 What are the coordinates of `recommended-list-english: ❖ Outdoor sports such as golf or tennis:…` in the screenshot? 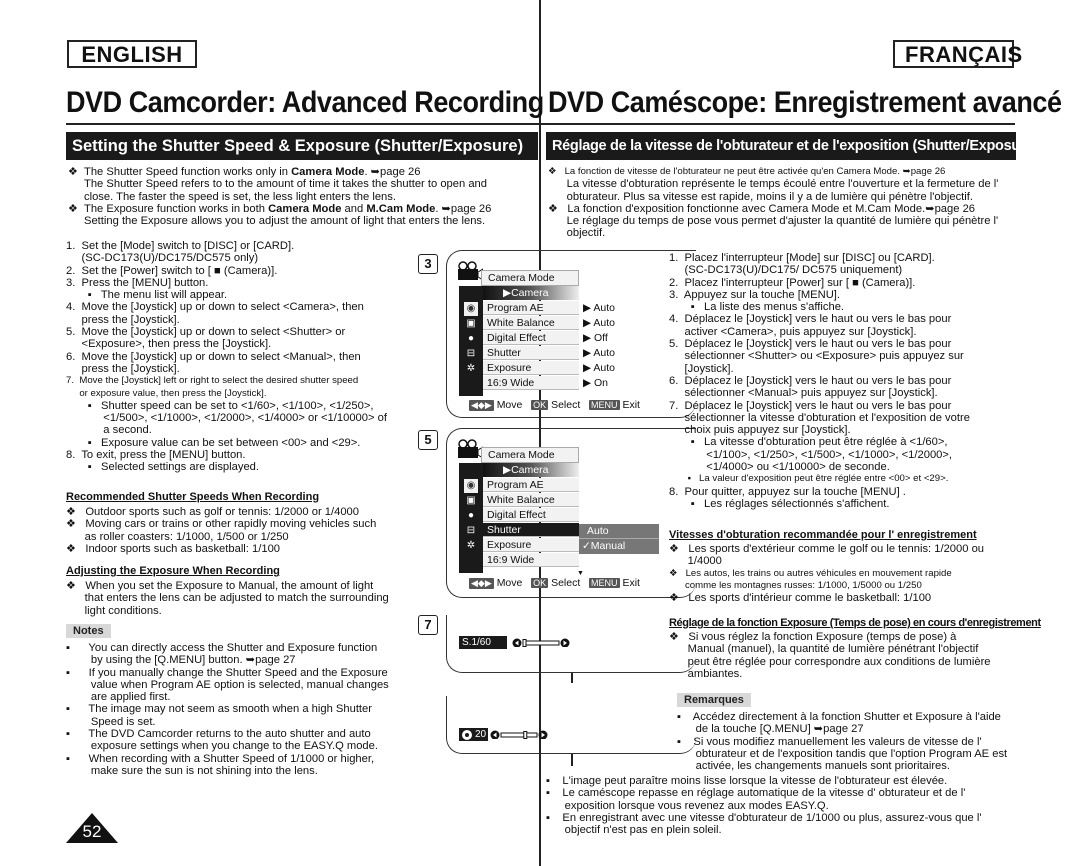 It's located at (221, 530).